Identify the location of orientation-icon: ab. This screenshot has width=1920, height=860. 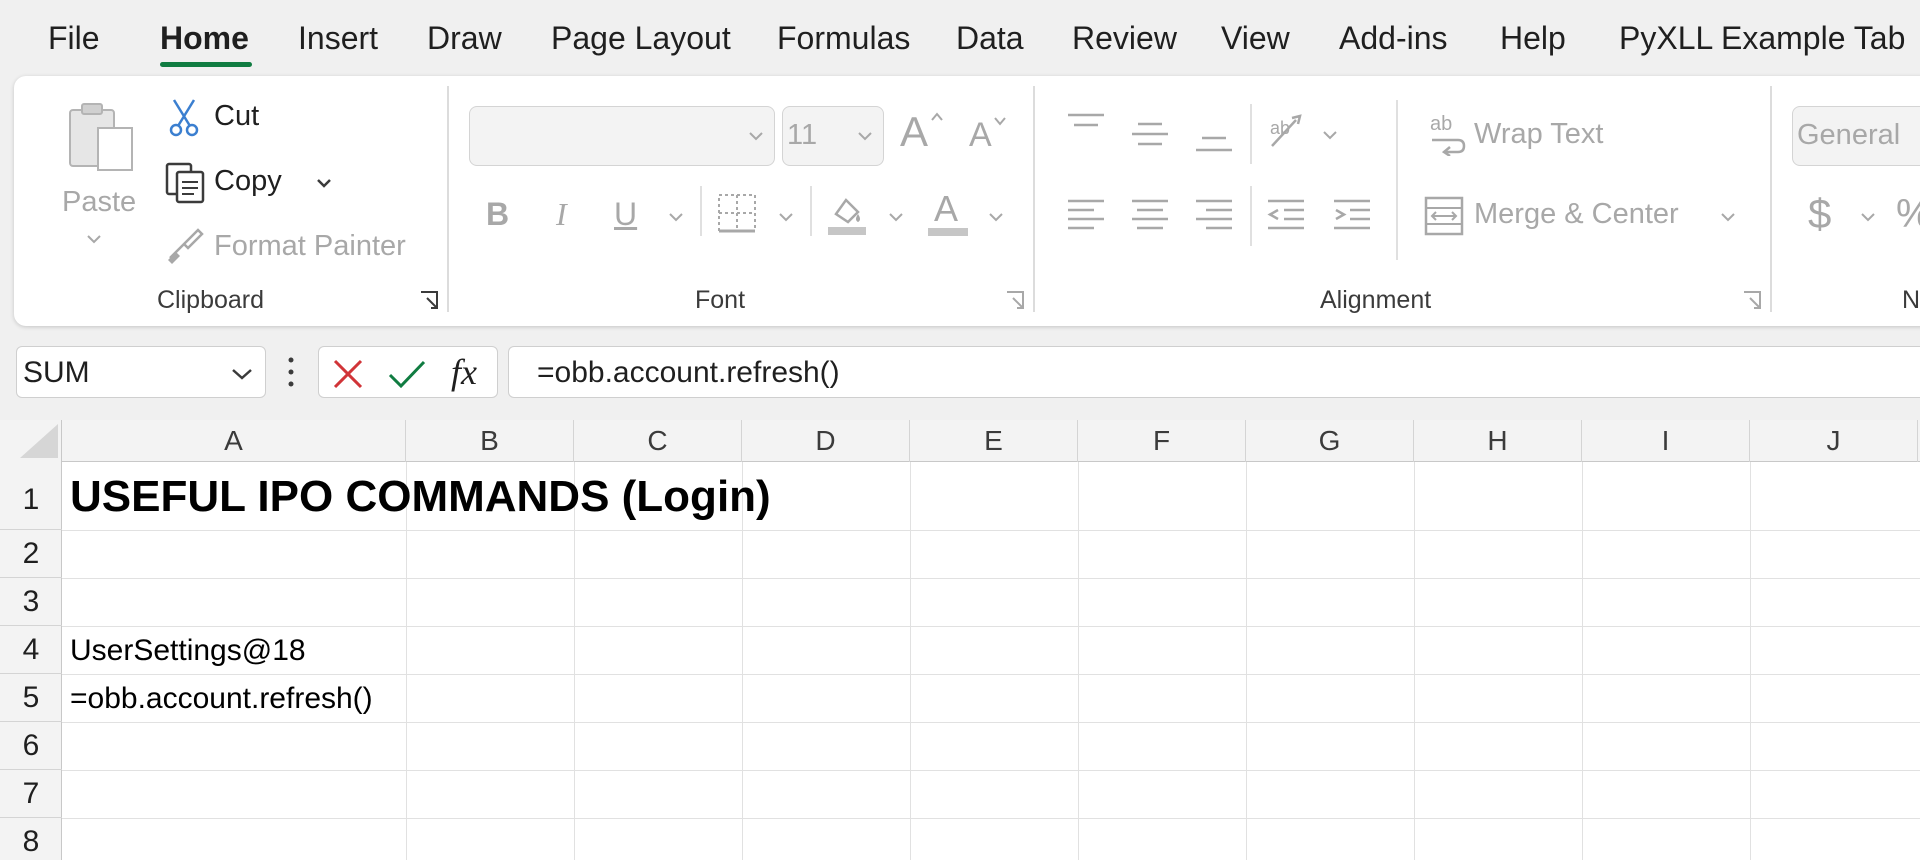
(1288, 134).